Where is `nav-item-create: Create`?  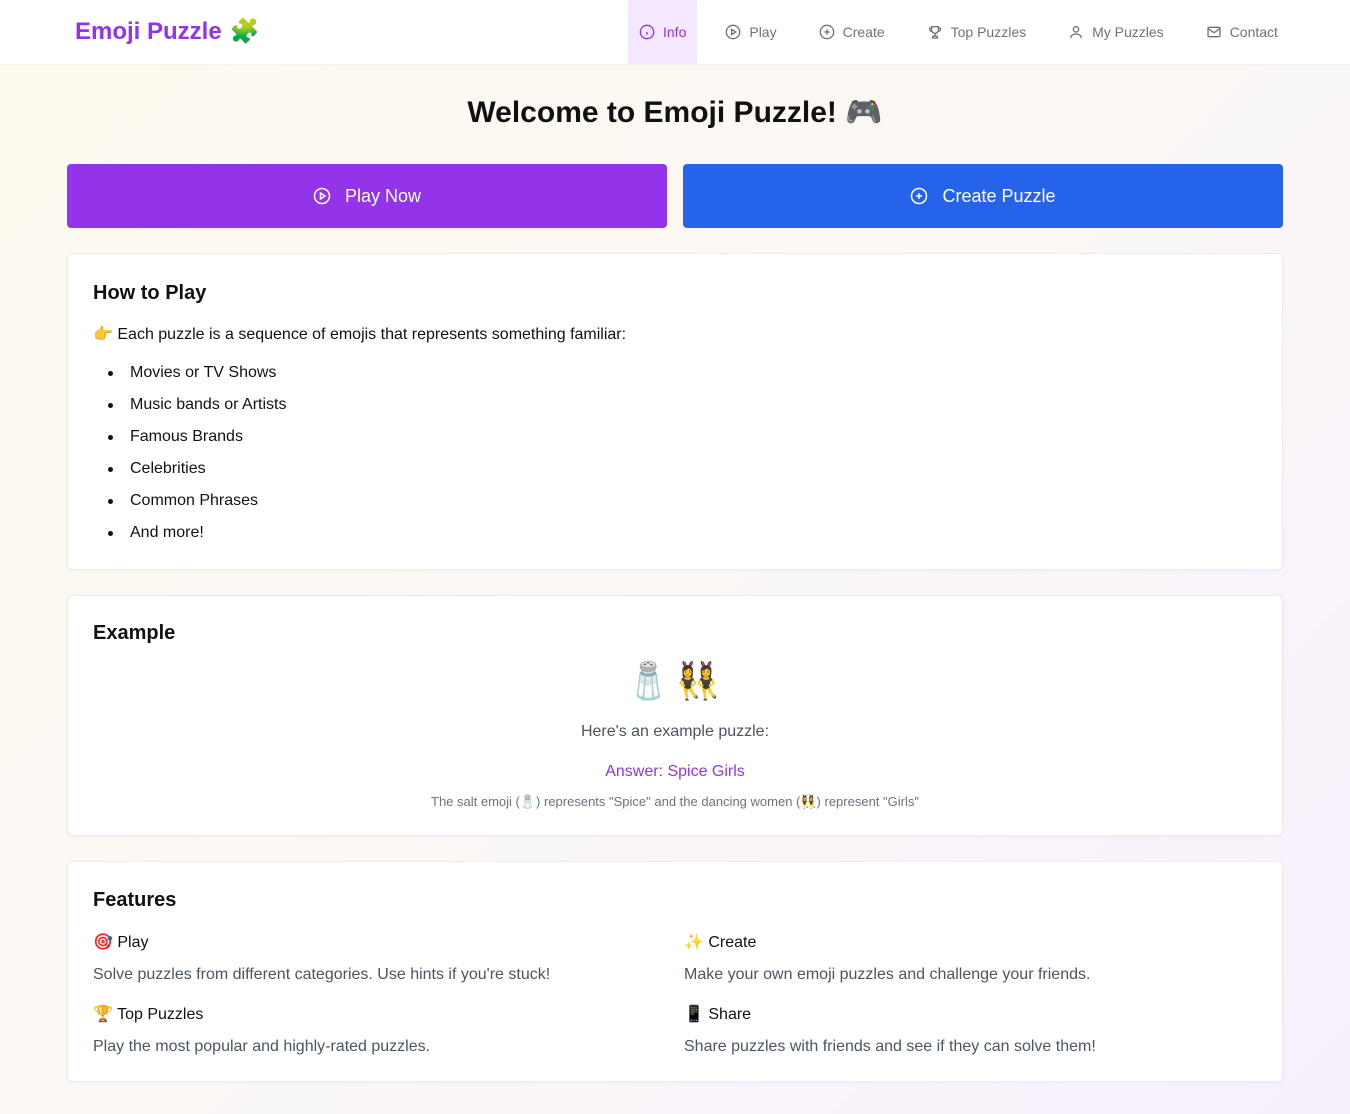
nav-item-create: Create is located at coordinates (852, 32).